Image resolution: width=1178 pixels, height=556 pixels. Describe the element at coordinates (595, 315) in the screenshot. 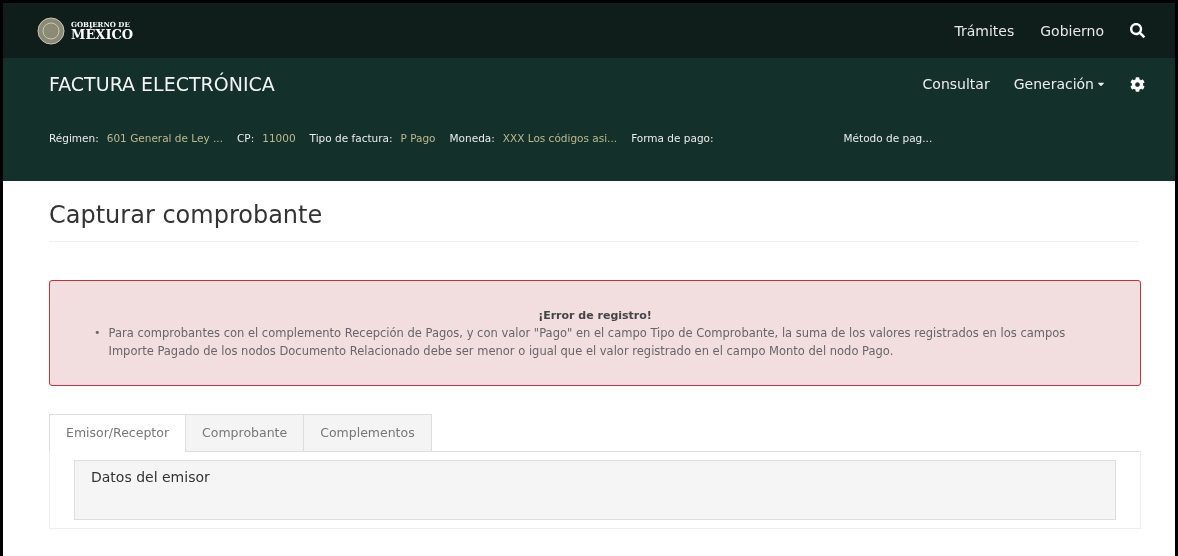

I see `alert-title: ¡Error de registro!` at that location.